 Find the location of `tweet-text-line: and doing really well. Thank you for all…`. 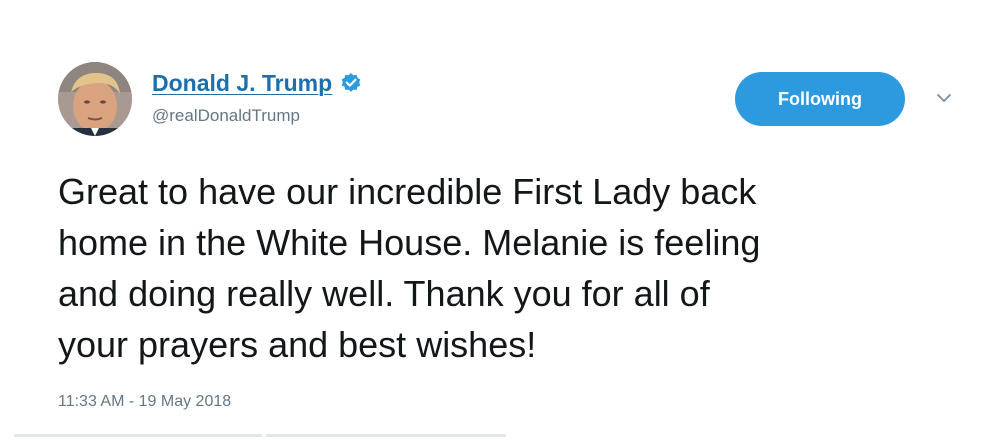

tweet-text-line: and doing really well. Thank you for all… is located at coordinates (384, 293).